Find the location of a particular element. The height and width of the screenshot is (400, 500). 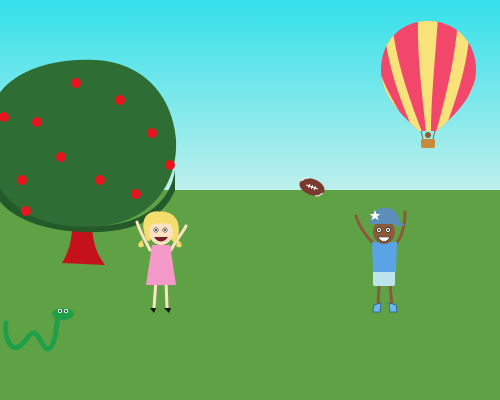

balloon-passenger is located at coordinates (428, 135).